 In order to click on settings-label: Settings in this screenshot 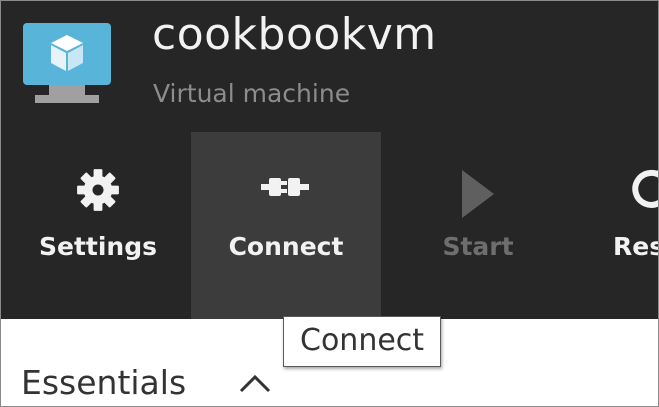, I will do `click(97, 246)`.